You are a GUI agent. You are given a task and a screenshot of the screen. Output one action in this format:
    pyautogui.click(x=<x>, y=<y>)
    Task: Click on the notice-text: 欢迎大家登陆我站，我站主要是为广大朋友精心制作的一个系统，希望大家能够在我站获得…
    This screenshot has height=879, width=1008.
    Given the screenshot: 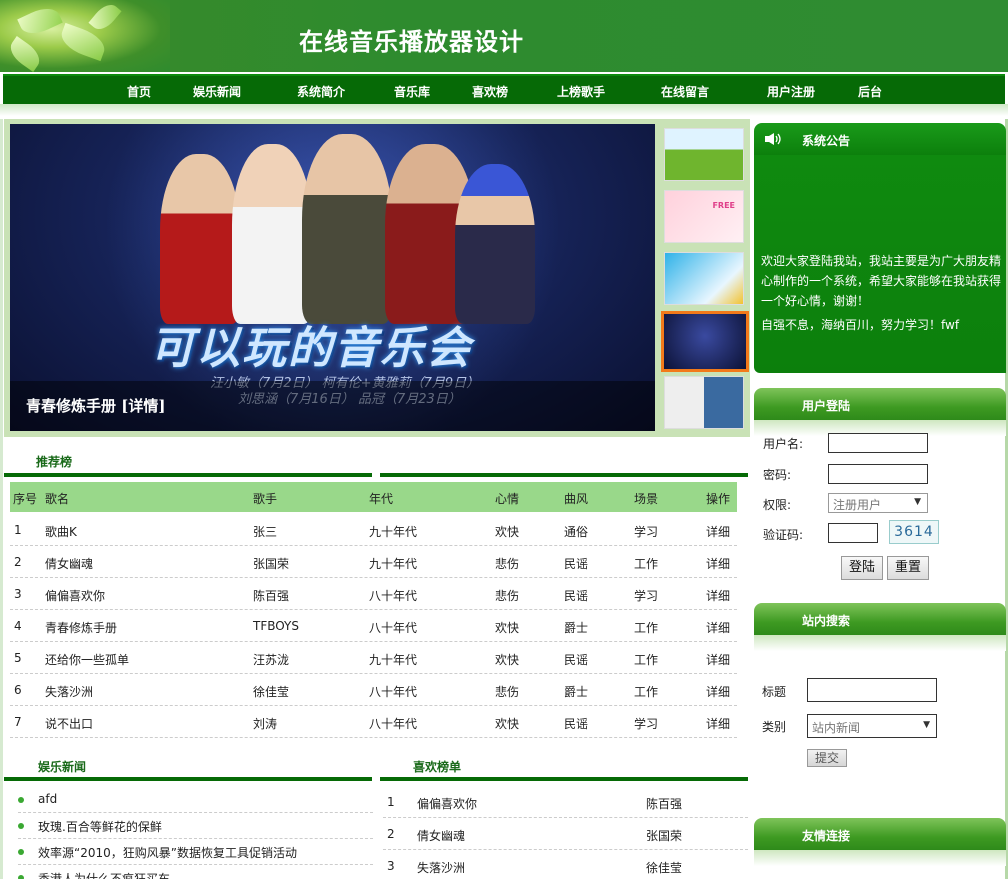 What is the action you would take?
    pyautogui.click(x=881, y=281)
    